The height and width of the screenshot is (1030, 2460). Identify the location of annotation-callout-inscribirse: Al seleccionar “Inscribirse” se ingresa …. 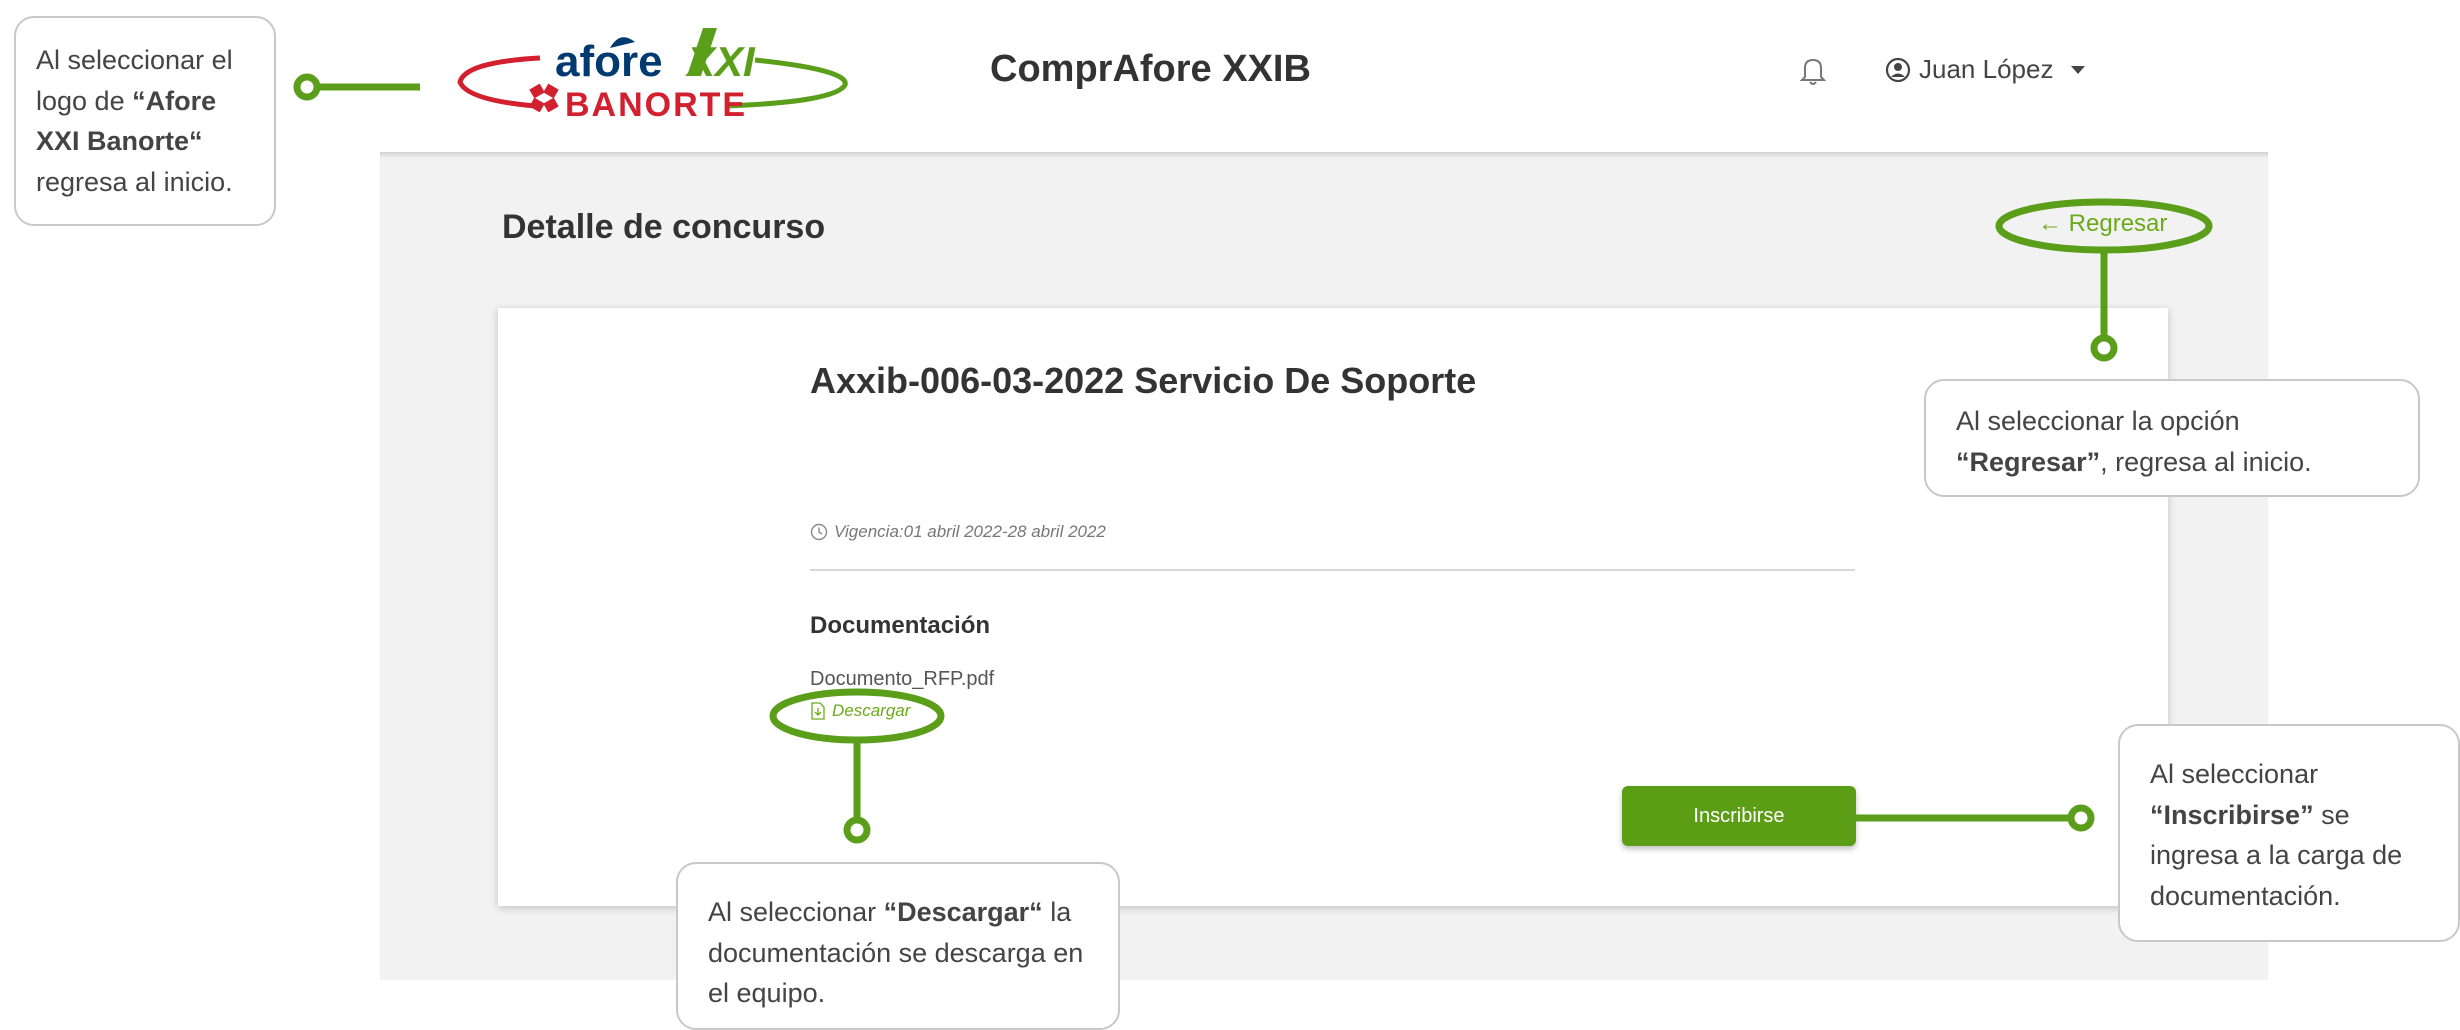
(2289, 833).